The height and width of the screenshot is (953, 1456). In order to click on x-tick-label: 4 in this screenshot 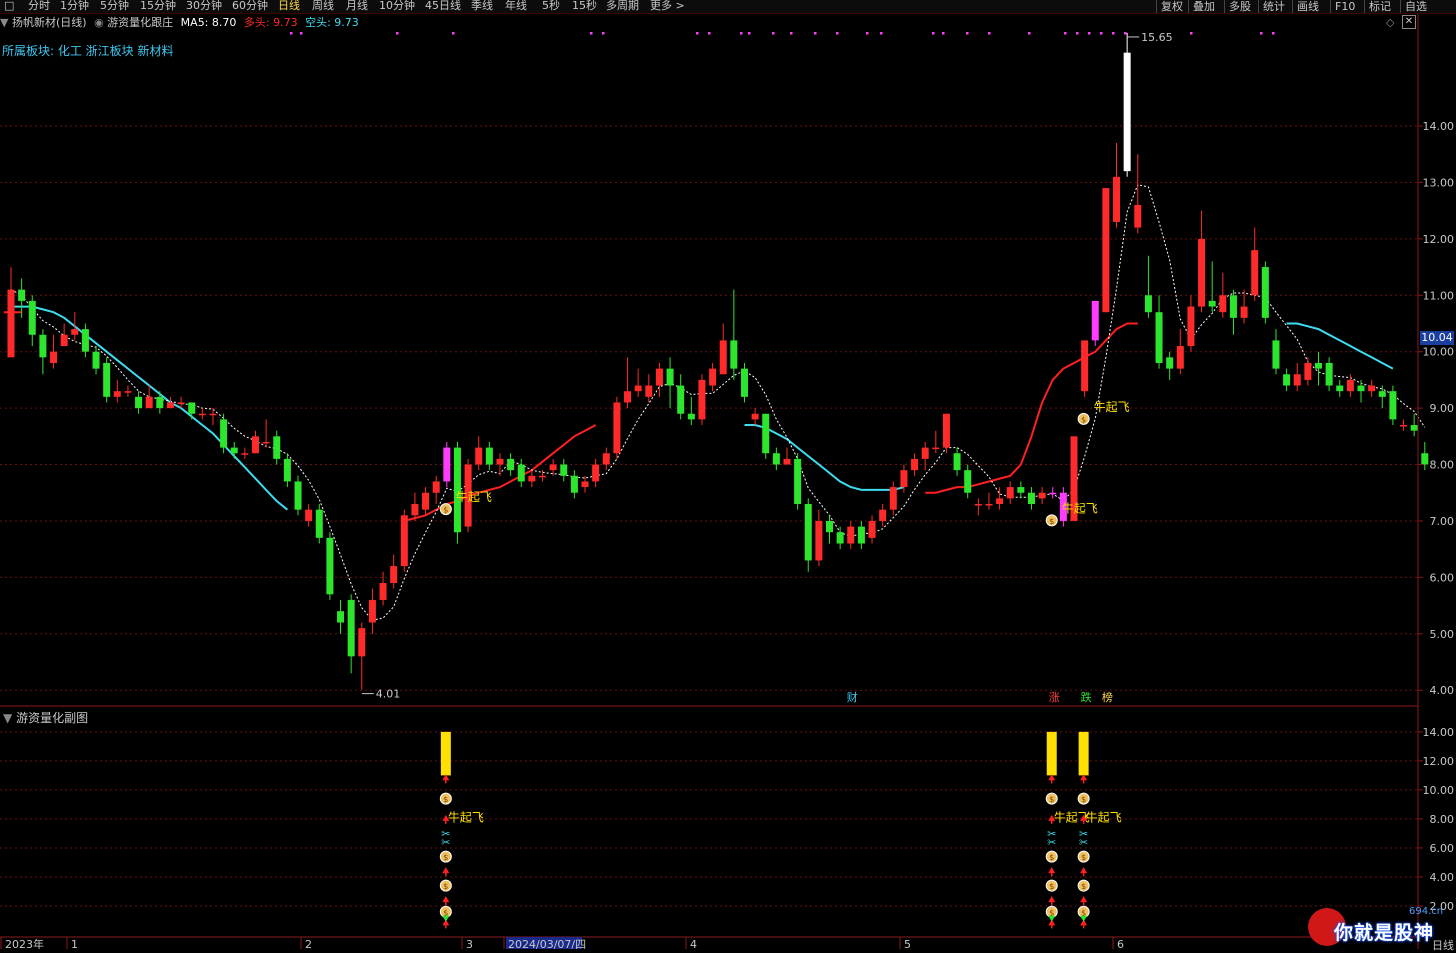, I will do `click(693, 943)`.